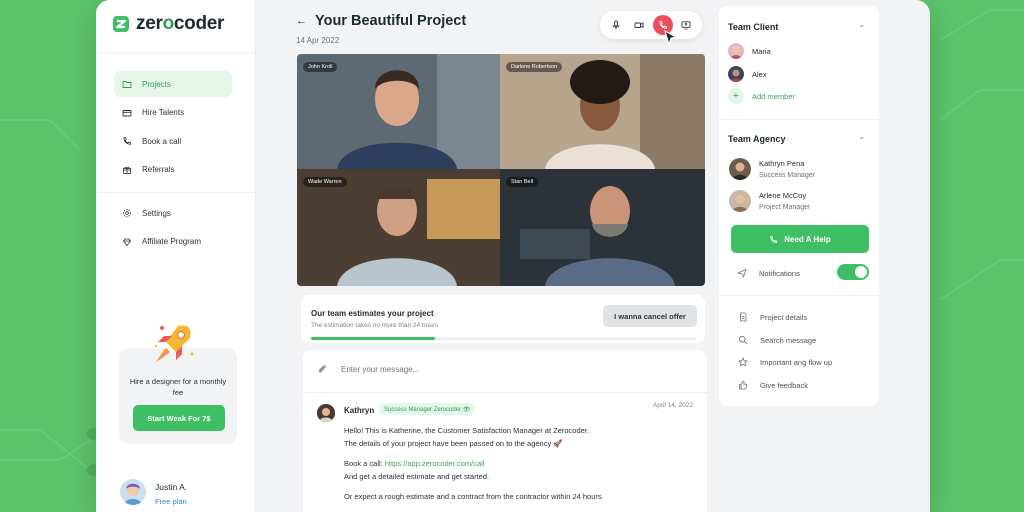 This screenshot has height=512, width=1024. Describe the element at coordinates (671, 38) in the screenshot. I see `mouse-cursor-icon` at that location.